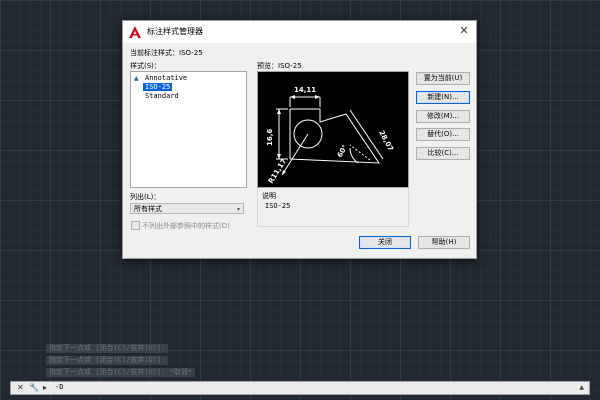 This screenshot has width=600, height=400. Describe the element at coordinates (175, 31) in the screenshot. I see `dialog-title: 标注样式管理器` at that location.